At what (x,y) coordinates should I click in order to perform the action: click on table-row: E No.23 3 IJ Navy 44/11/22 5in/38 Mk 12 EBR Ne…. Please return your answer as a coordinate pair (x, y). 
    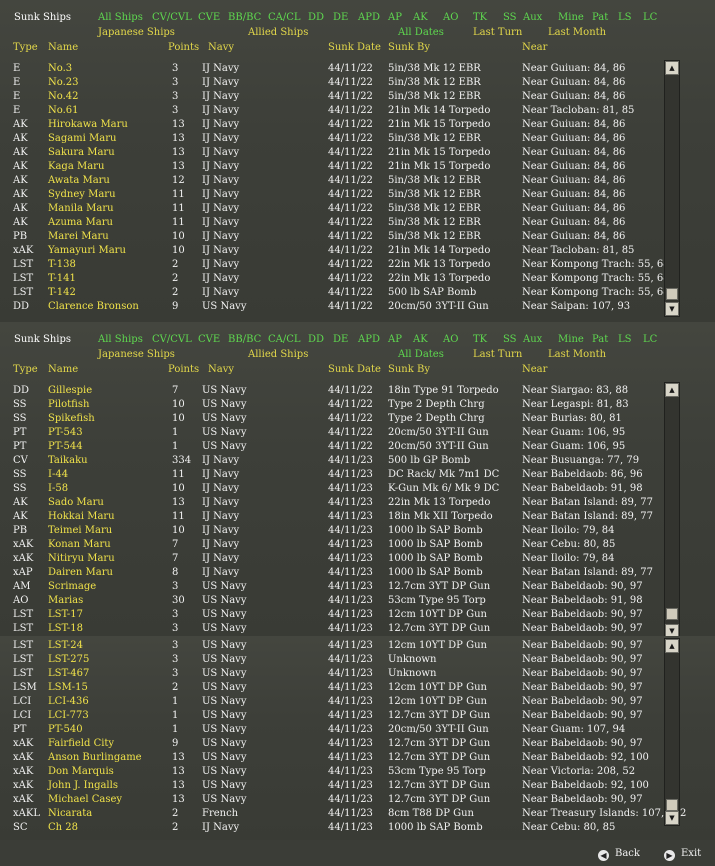
    Looking at the image, I should click on (330, 83).